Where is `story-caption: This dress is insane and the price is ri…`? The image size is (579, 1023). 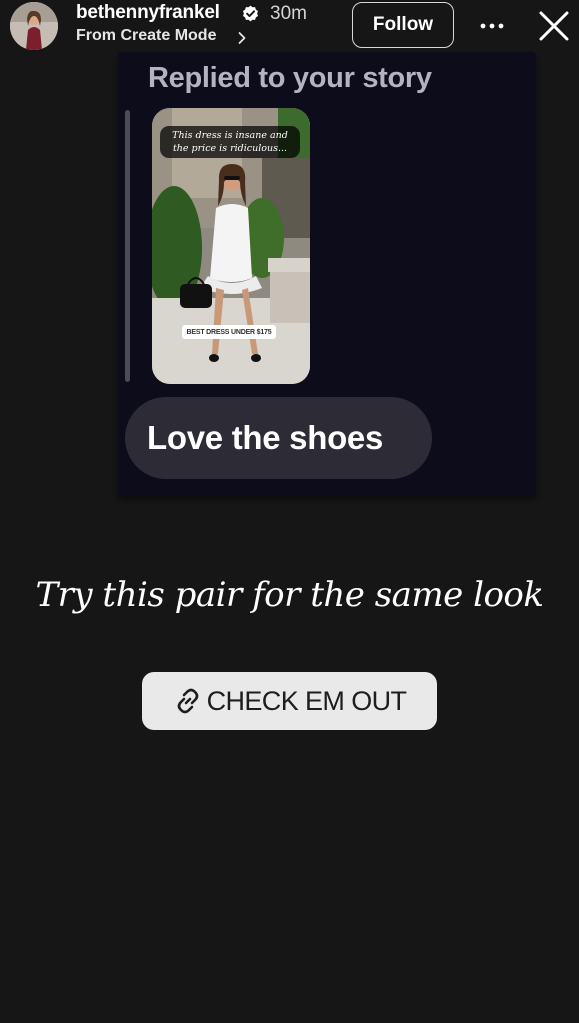
story-caption: This dress is insane and the price is ri… is located at coordinates (230, 142).